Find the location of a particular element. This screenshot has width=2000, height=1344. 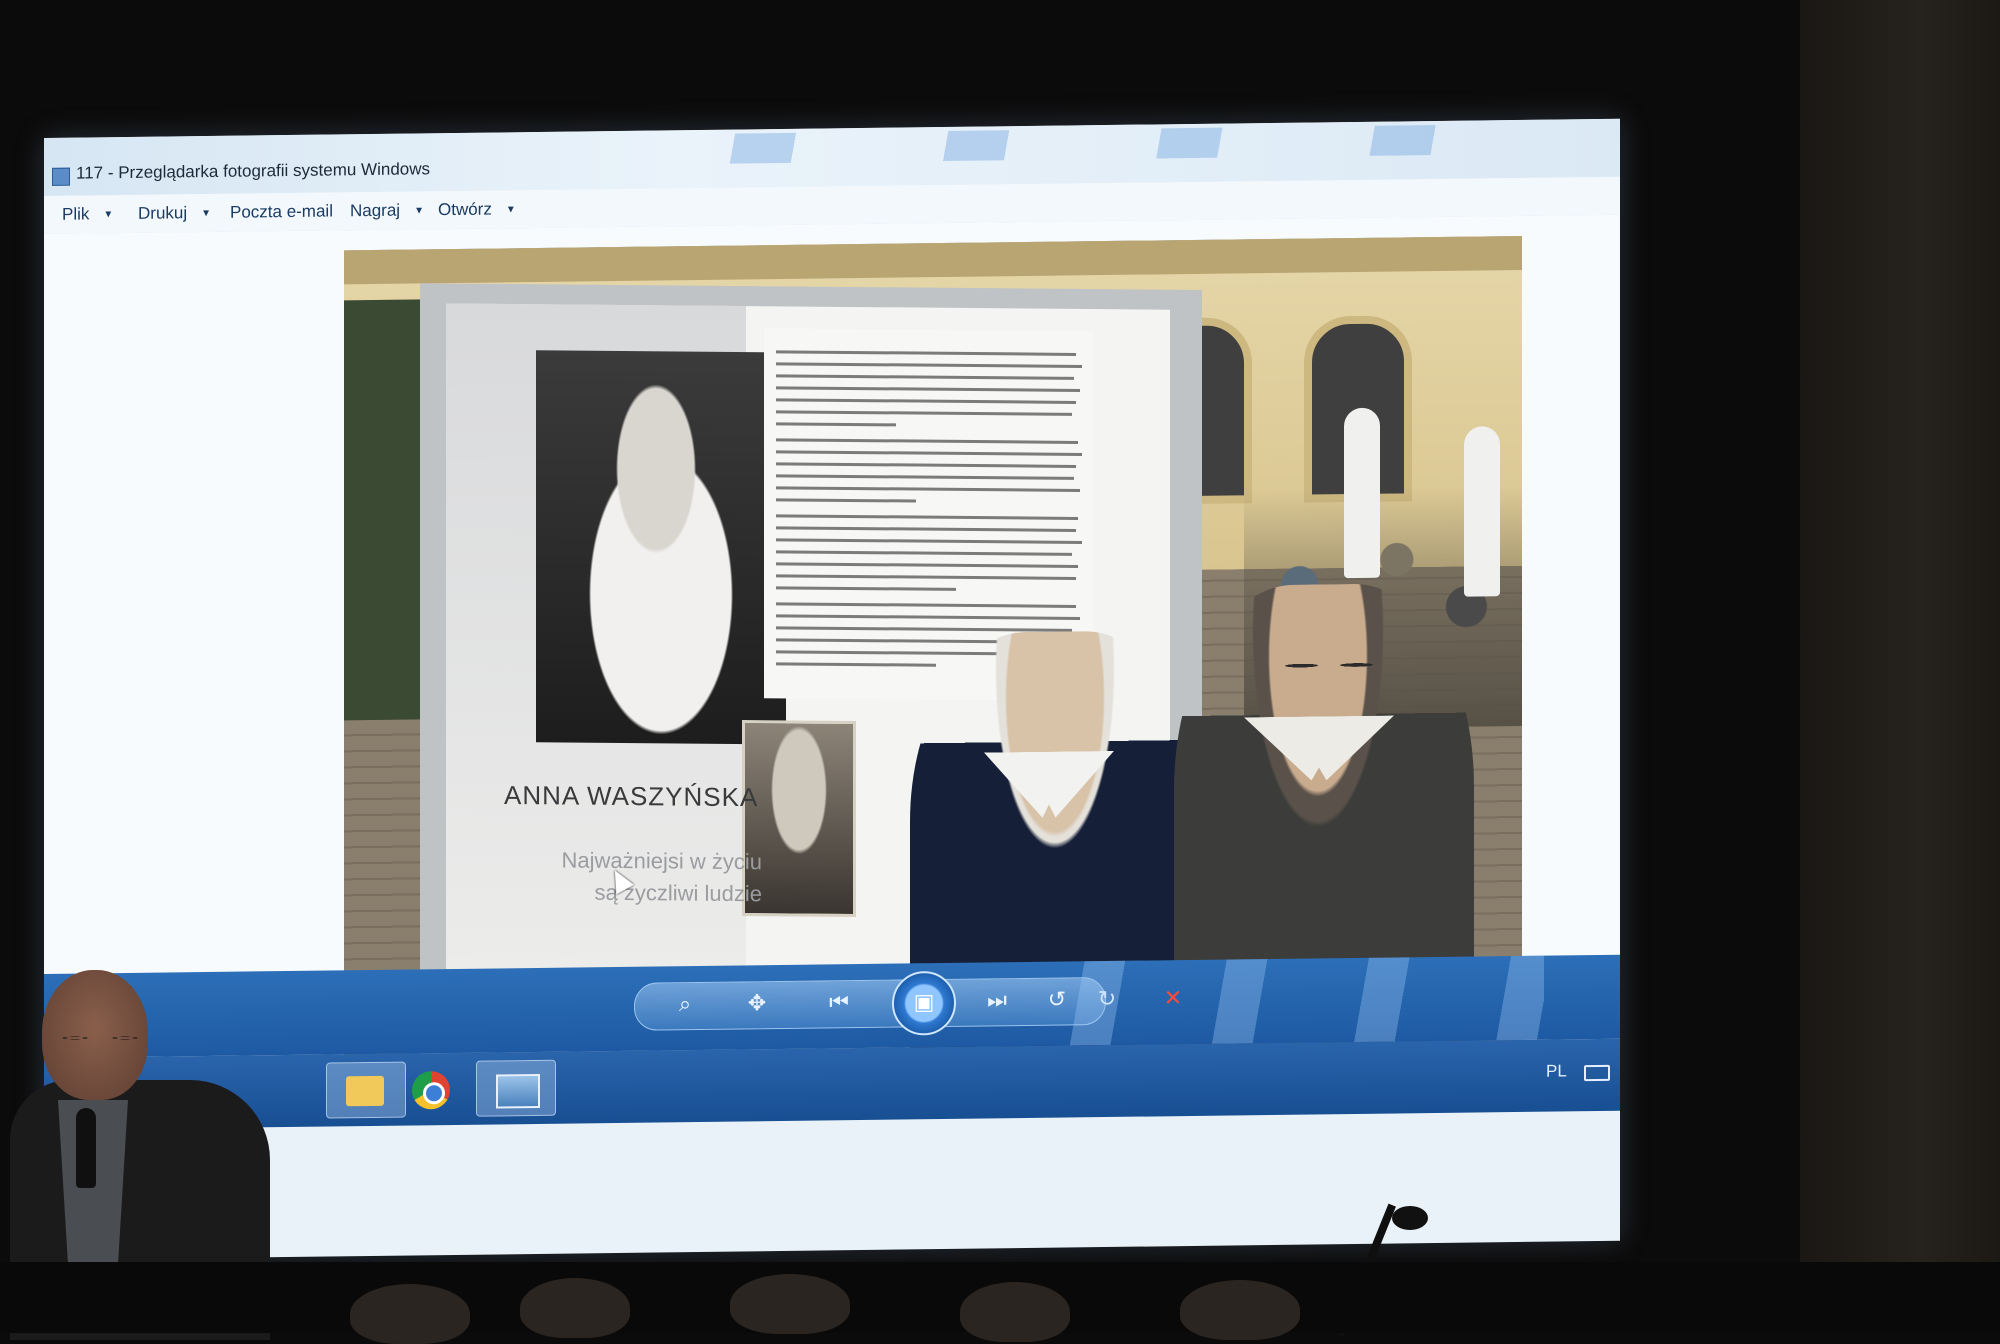

menu-print: Drukuj ▼ is located at coordinates (174, 213).